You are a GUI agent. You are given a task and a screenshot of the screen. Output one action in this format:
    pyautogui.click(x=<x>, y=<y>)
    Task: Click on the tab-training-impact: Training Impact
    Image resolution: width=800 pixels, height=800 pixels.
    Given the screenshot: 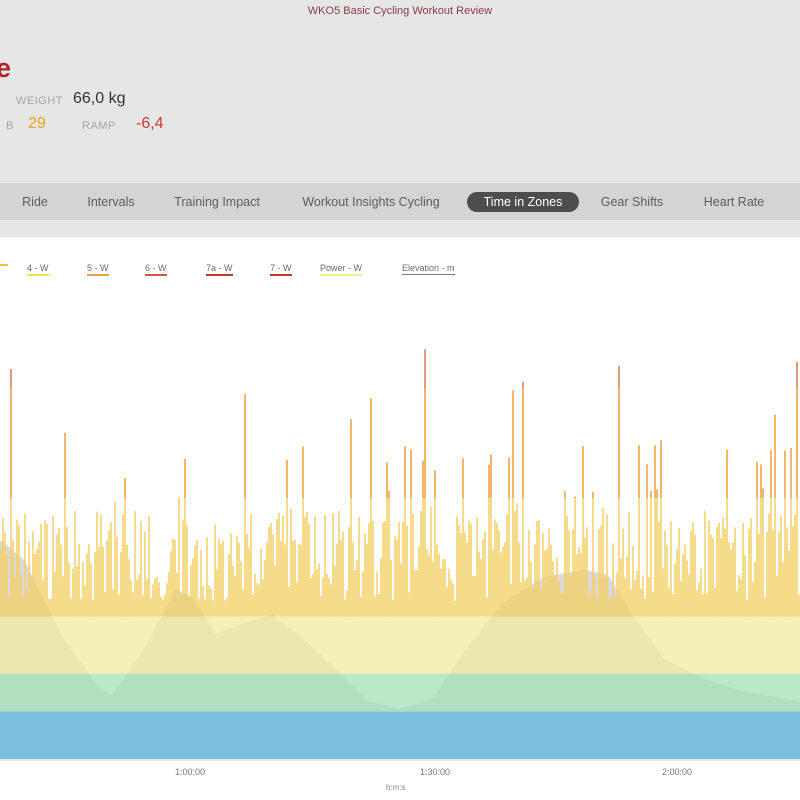 What is the action you would take?
    pyautogui.click(x=217, y=202)
    